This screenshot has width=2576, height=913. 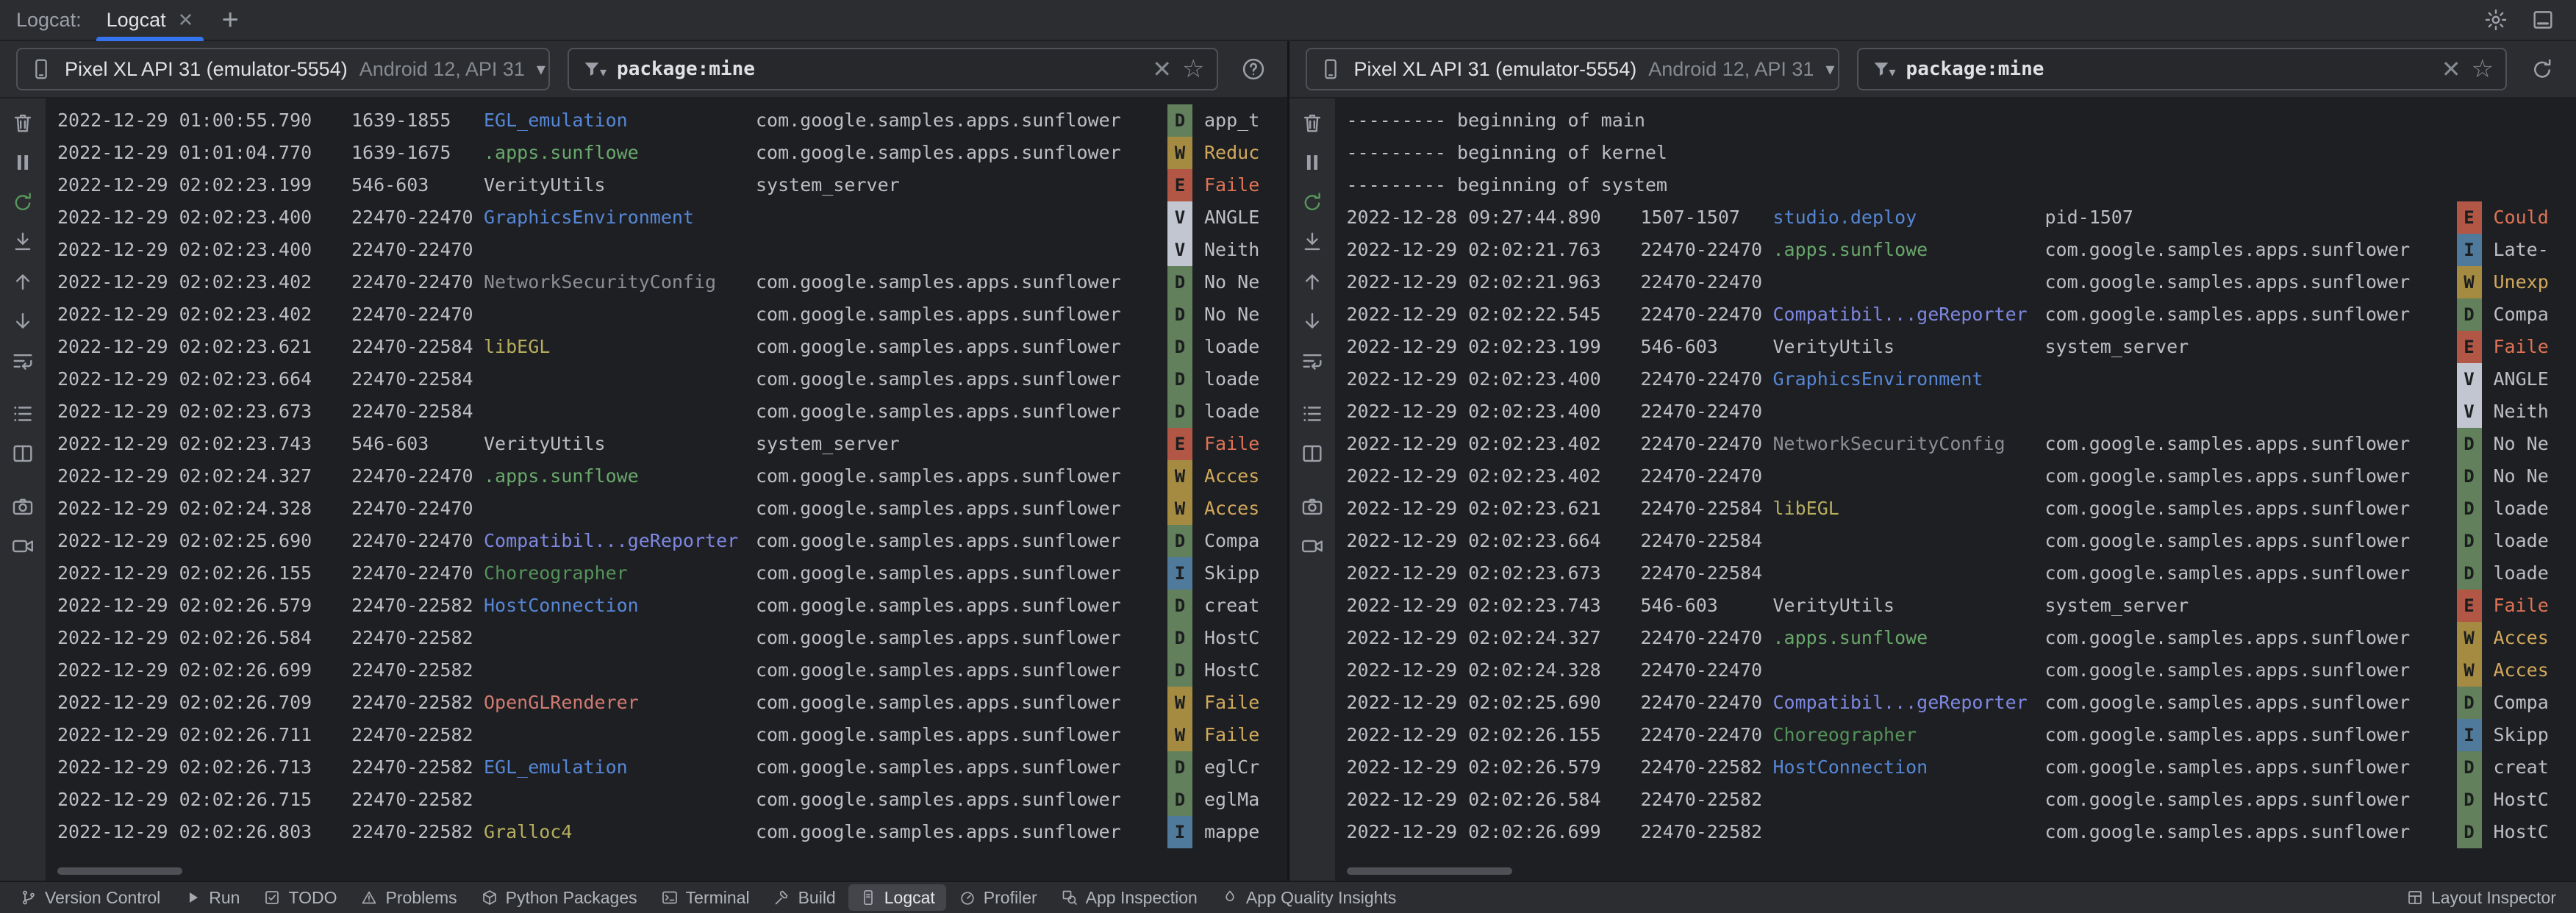 What do you see at coordinates (804, 897) in the screenshot?
I see `statusbar-build-button: Build` at bounding box center [804, 897].